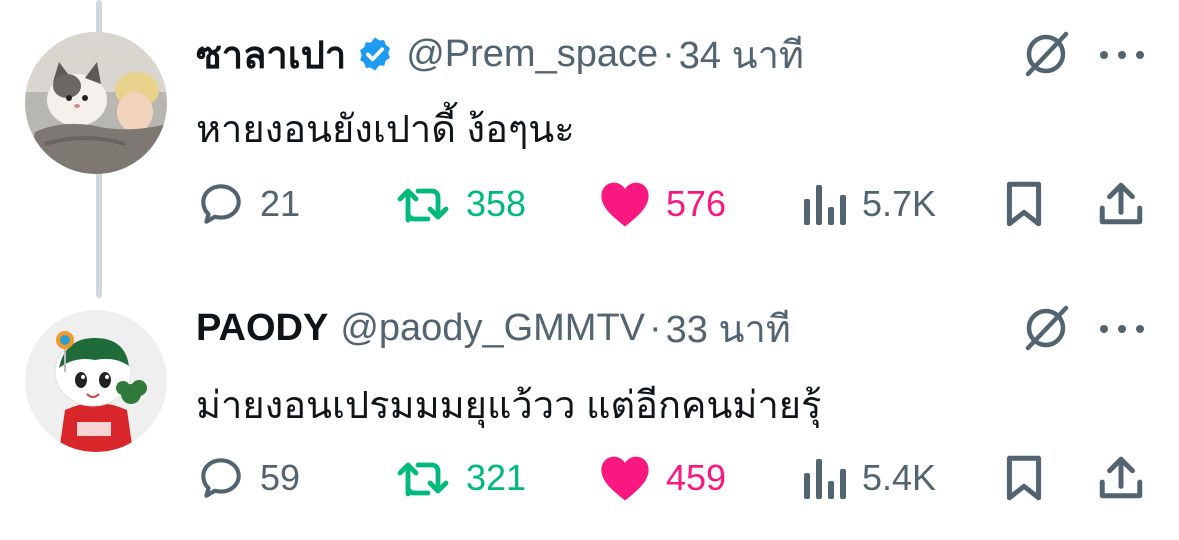 This screenshot has height=540, width=1179. What do you see at coordinates (741, 54) in the screenshot?
I see `timestamp: 34 นาที` at bounding box center [741, 54].